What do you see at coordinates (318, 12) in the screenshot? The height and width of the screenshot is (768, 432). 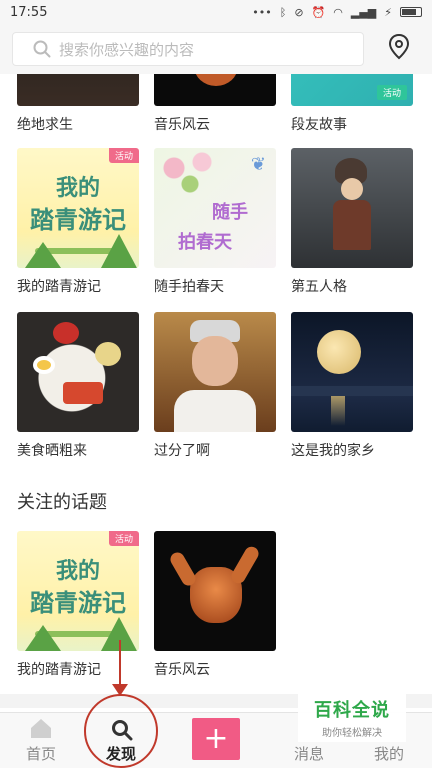 I see `alarm-icon: ⏰` at bounding box center [318, 12].